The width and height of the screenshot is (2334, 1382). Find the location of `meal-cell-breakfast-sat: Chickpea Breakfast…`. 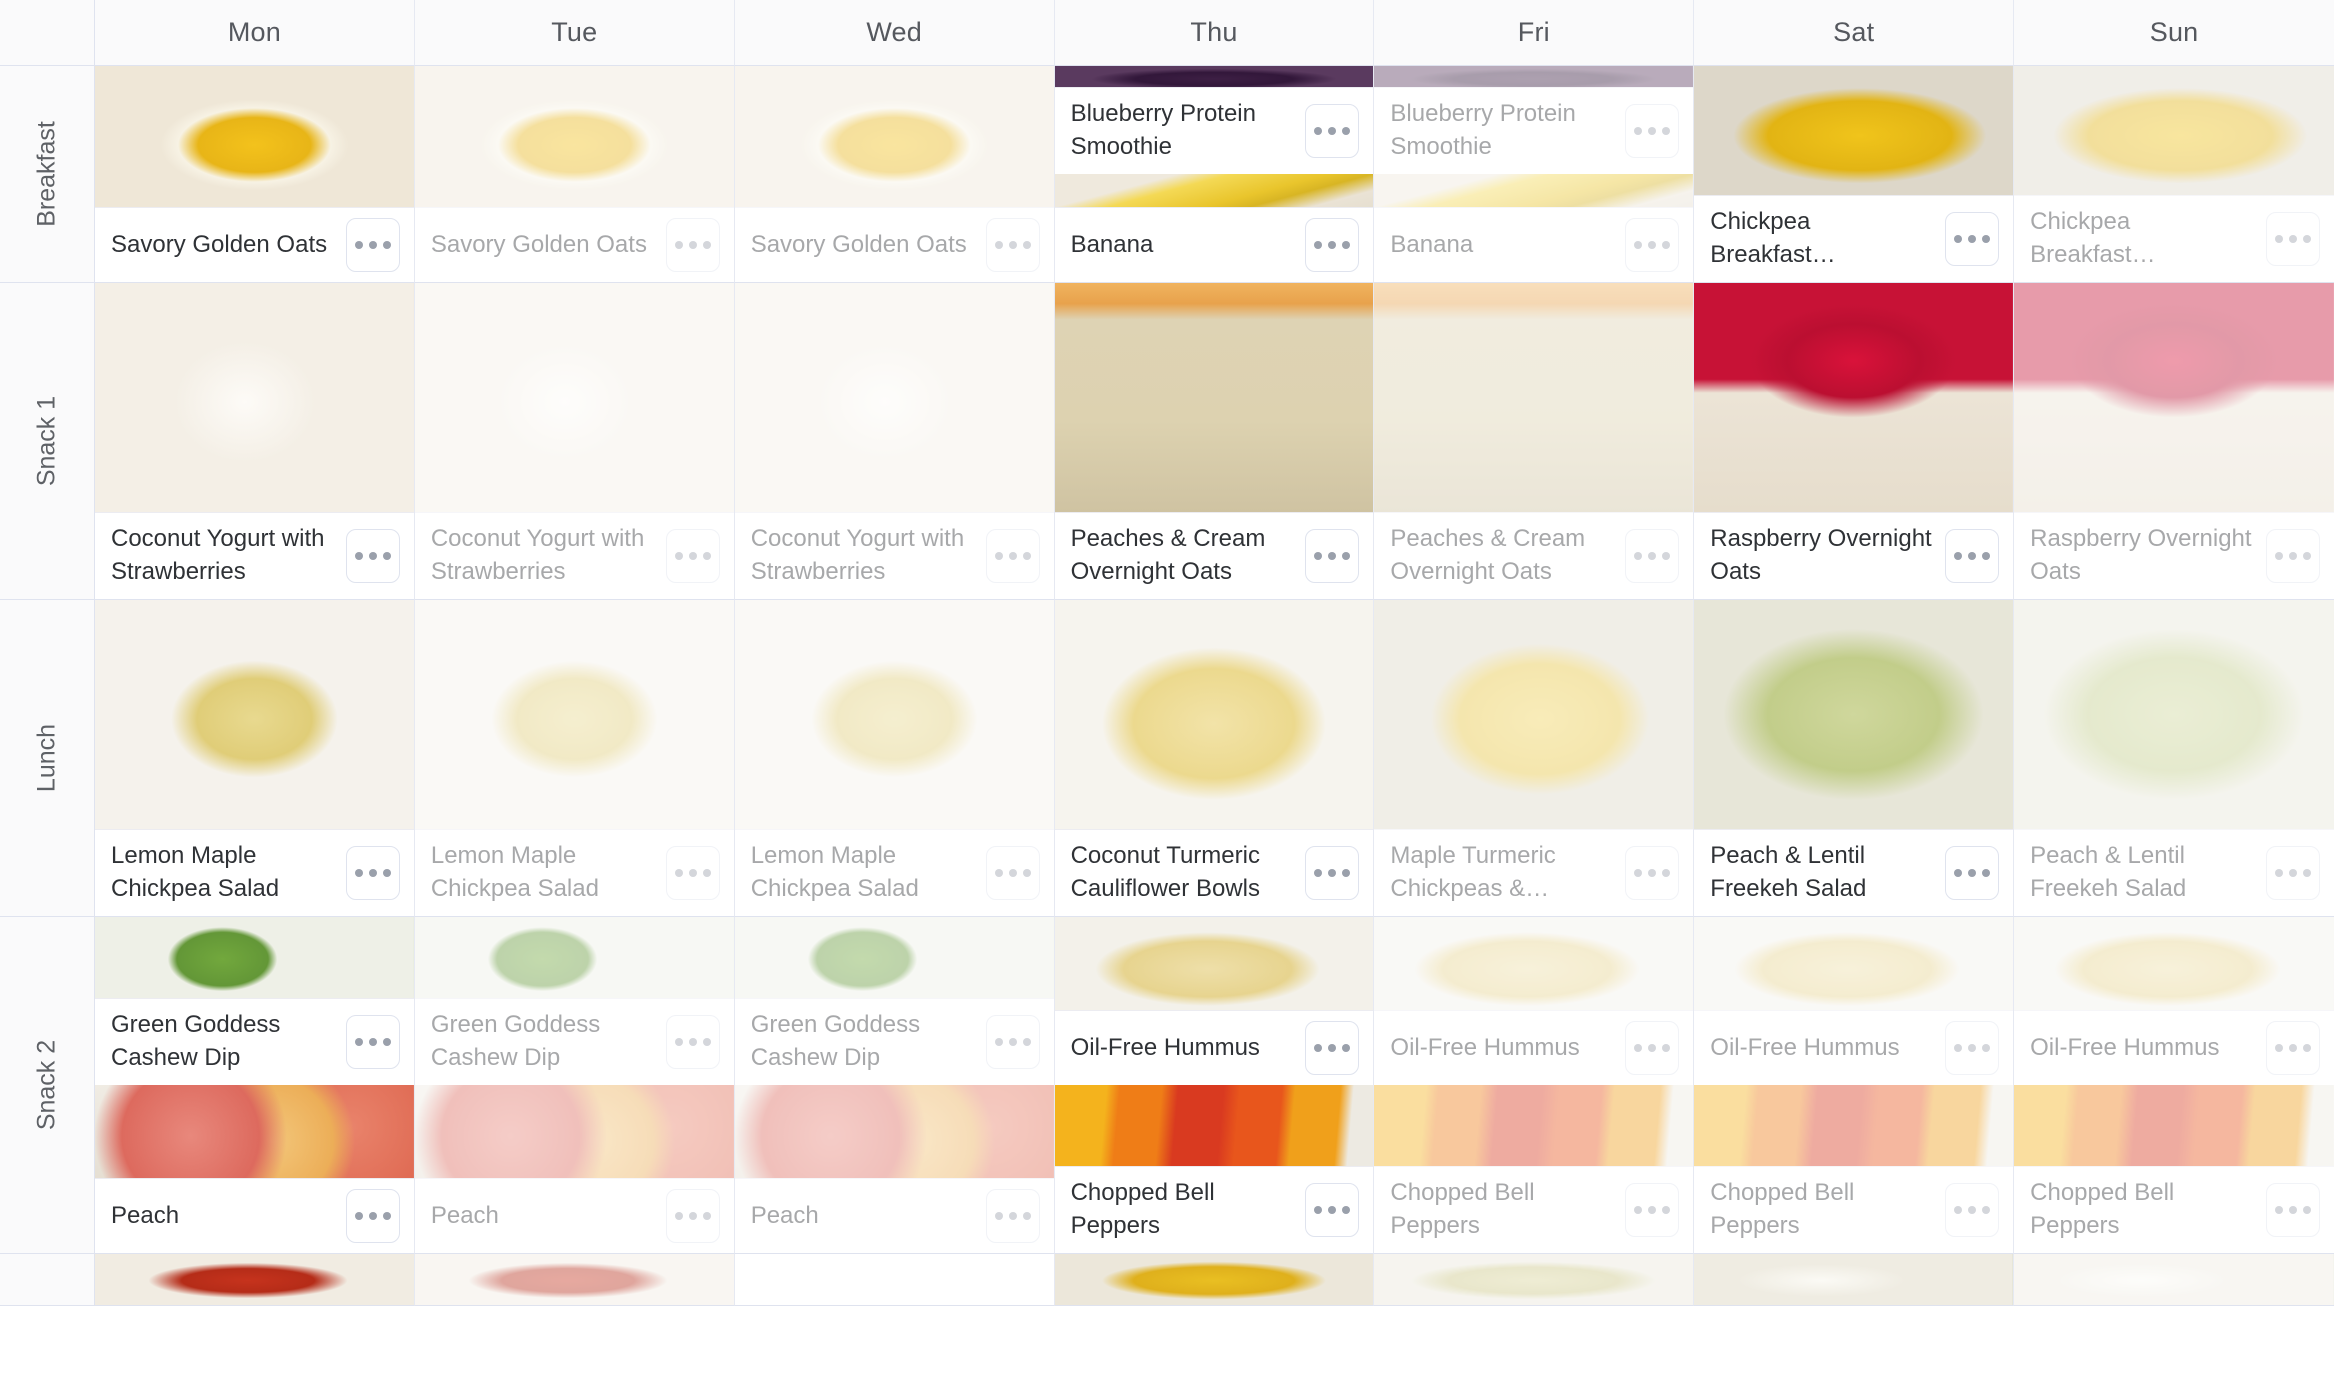

meal-cell-breakfast-sat: Chickpea Breakfast… is located at coordinates (1854, 174).